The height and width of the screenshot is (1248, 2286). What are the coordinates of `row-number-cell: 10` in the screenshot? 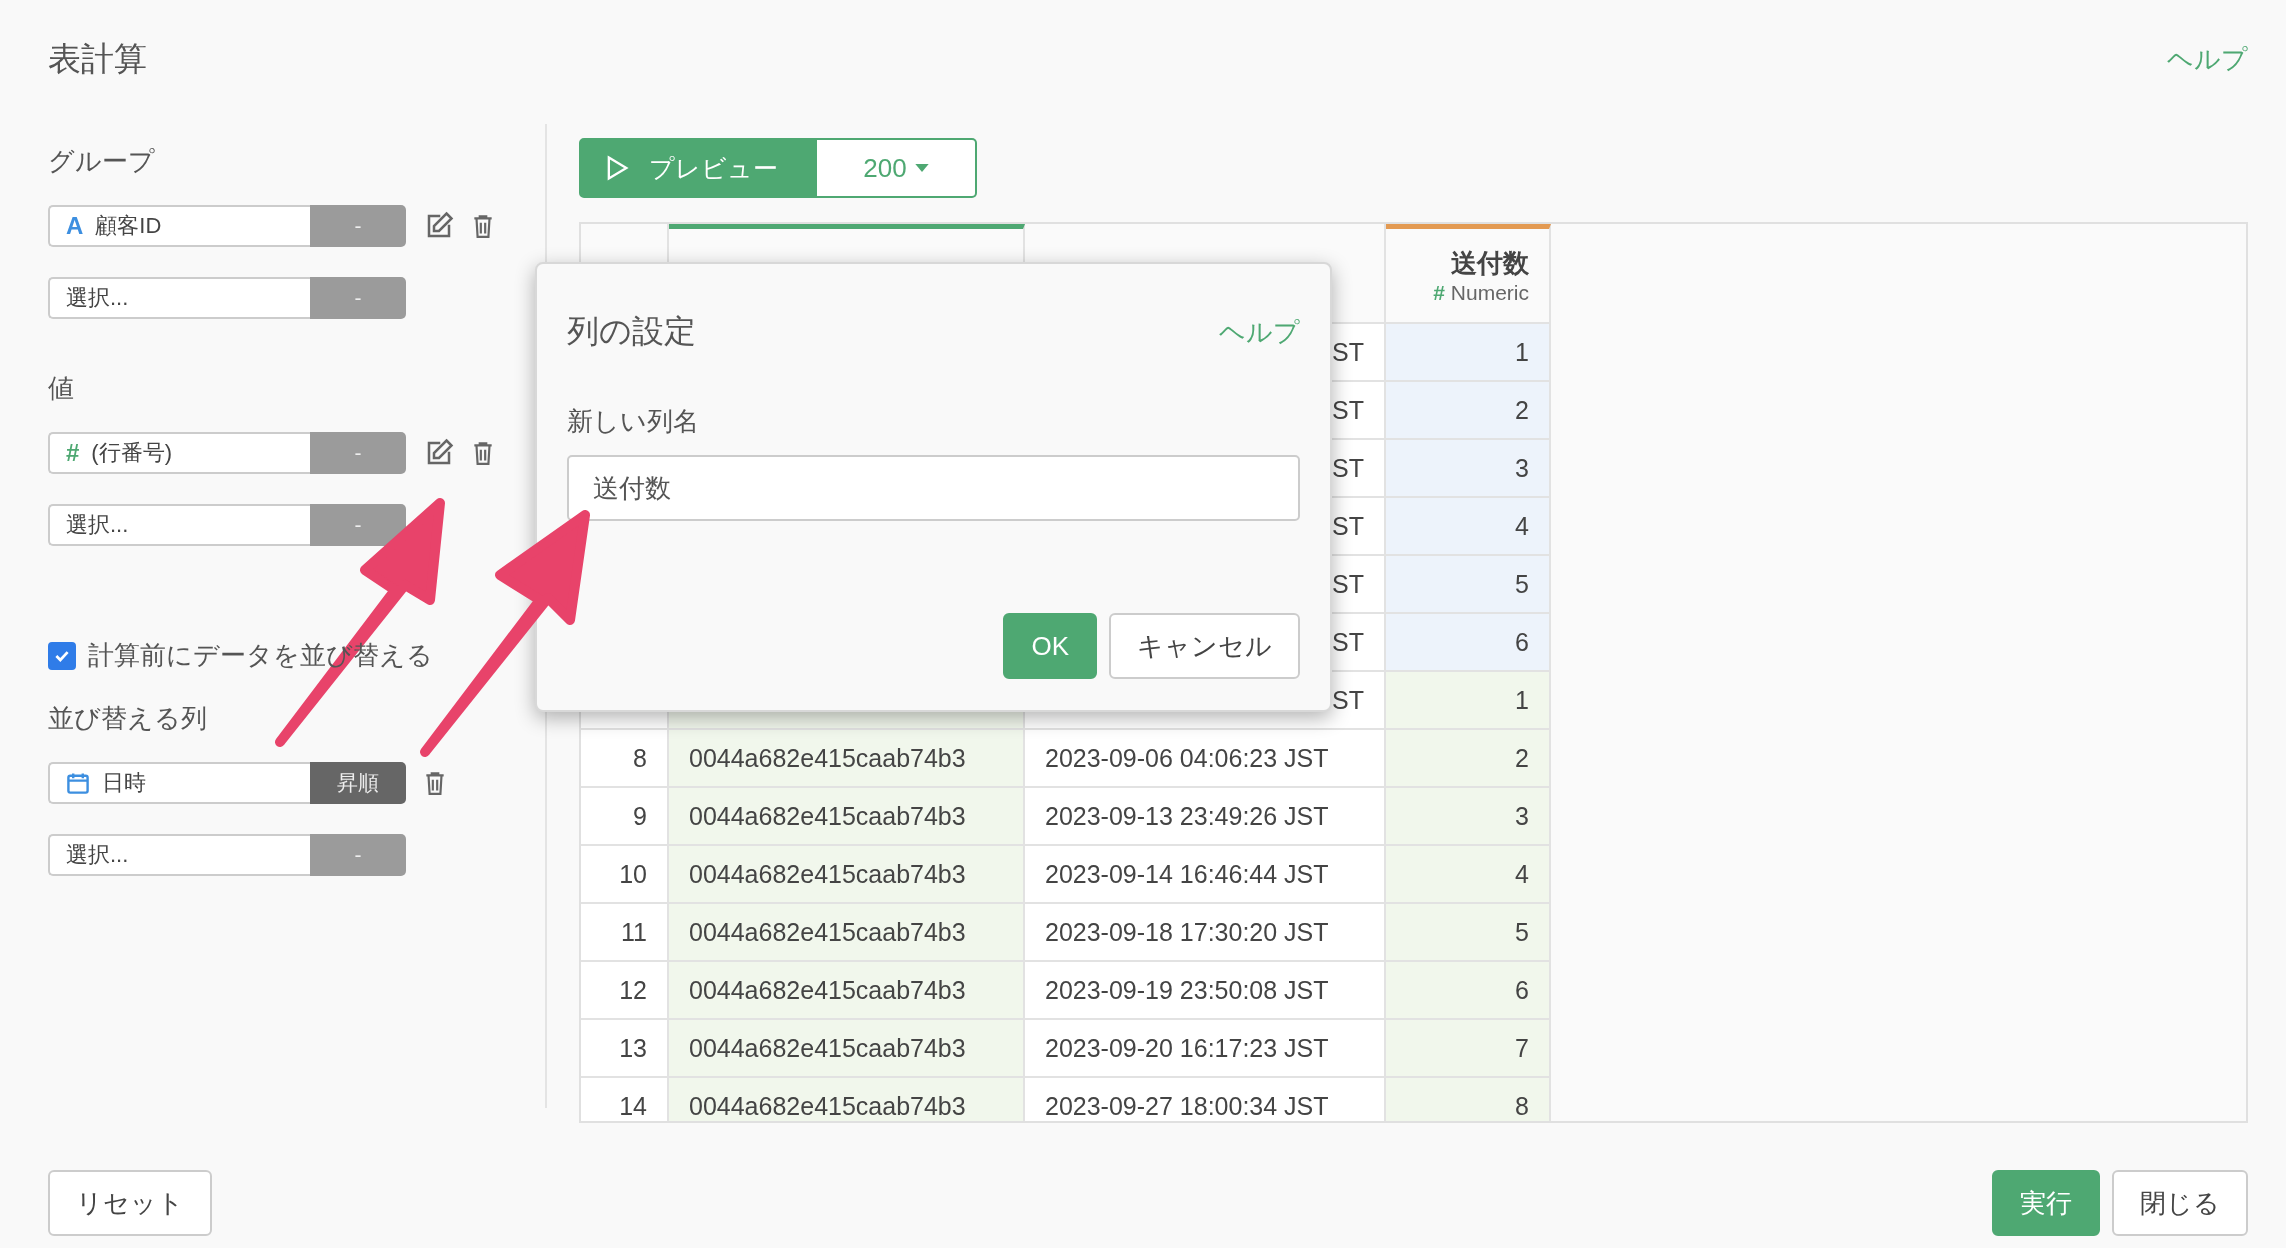 It's located at (625, 875).